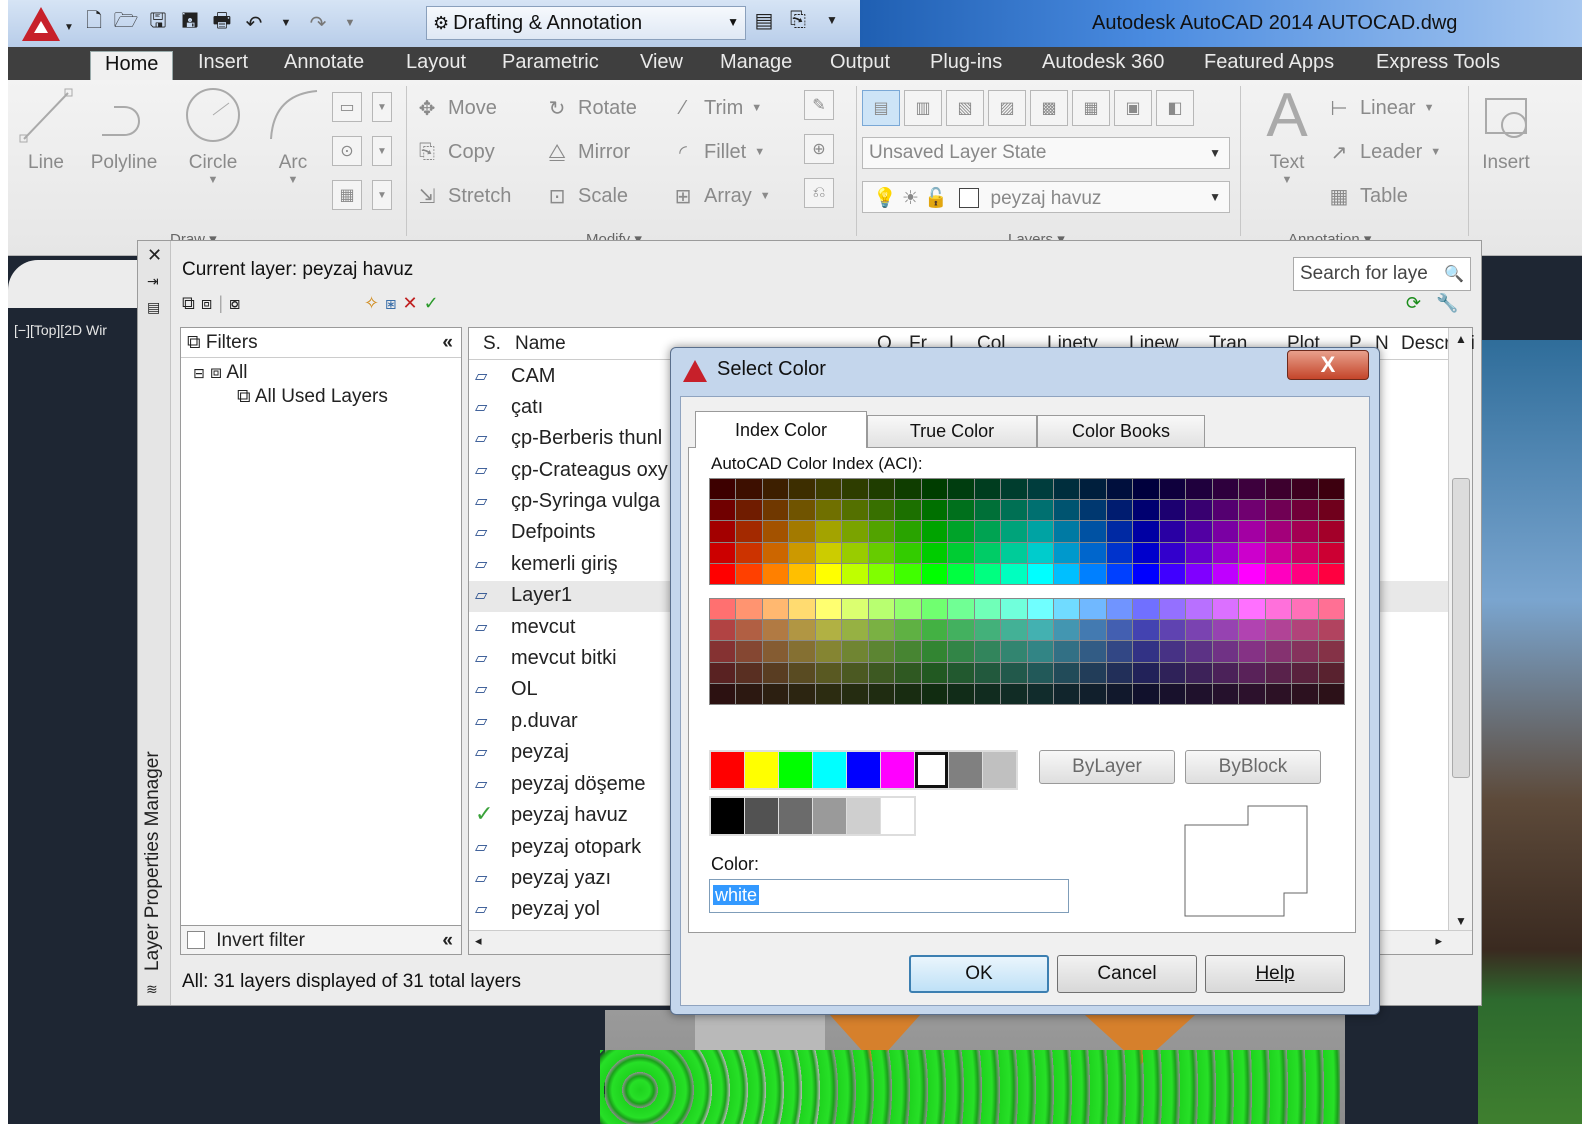  What do you see at coordinates (1461, 921) in the screenshot?
I see `scroll-down-icon: ▼` at bounding box center [1461, 921].